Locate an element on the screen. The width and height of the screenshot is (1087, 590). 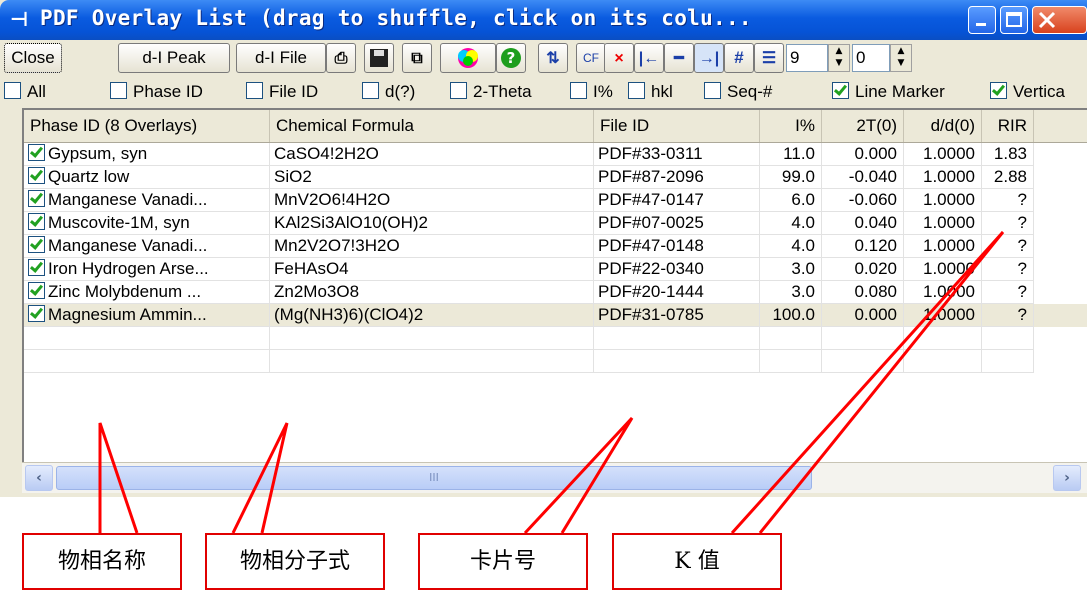
option-vertical: Vertica is located at coordinates (1027, 93).